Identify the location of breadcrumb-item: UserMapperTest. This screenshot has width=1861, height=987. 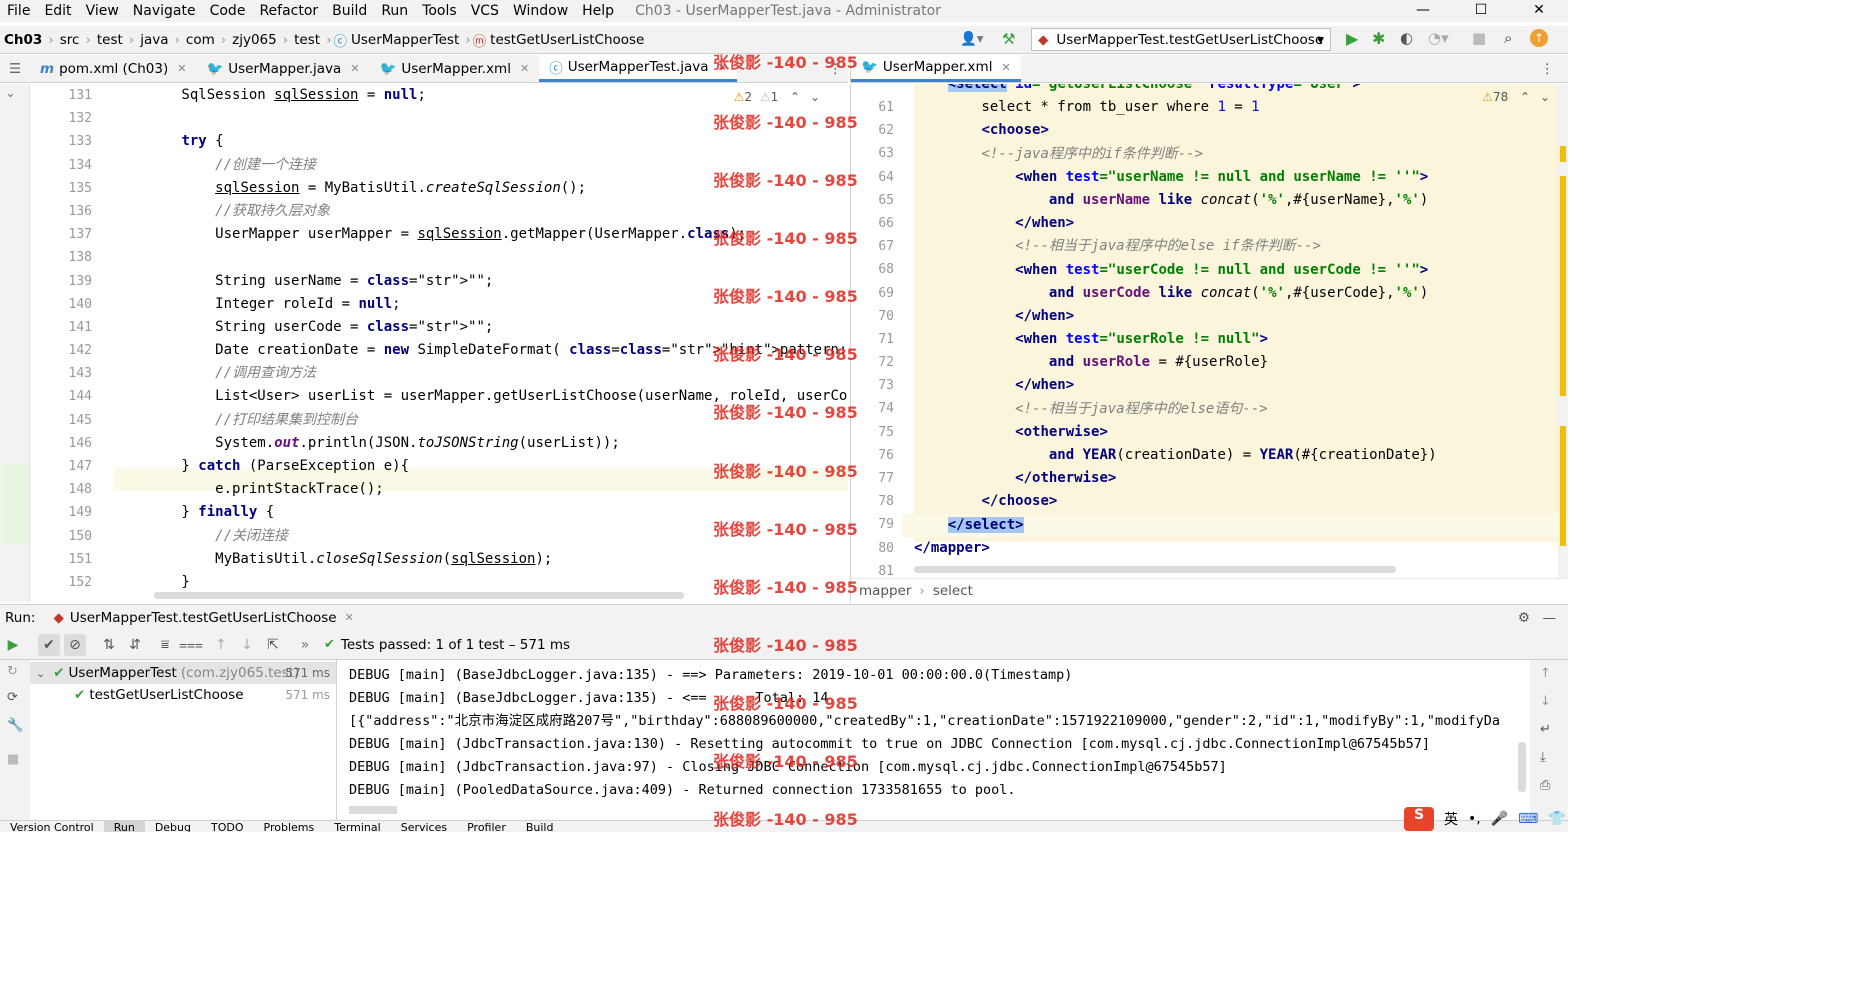
(405, 40).